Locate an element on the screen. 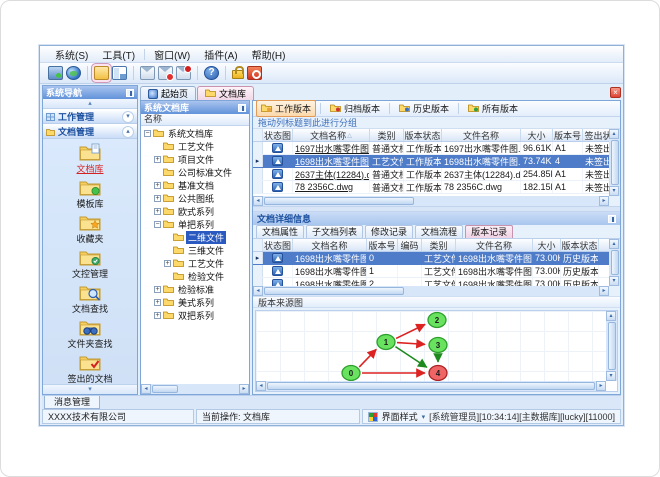 Image resolution: width=660 pixels, height=477 pixels. sidebar-group-work: 工作管理 is located at coordinates (90, 116).